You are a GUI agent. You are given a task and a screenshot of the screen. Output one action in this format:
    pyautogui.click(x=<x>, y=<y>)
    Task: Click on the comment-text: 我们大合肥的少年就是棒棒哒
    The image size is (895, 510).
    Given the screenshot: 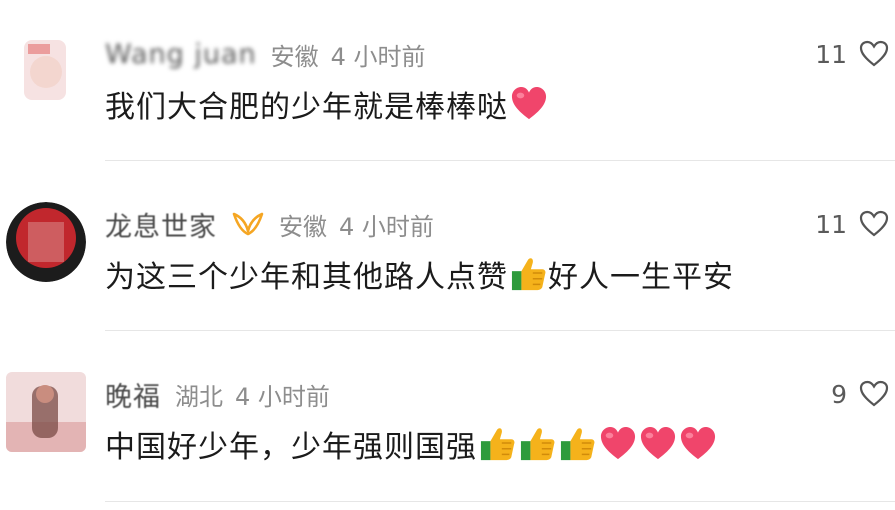 What is the action you would take?
    pyautogui.click(x=326, y=104)
    